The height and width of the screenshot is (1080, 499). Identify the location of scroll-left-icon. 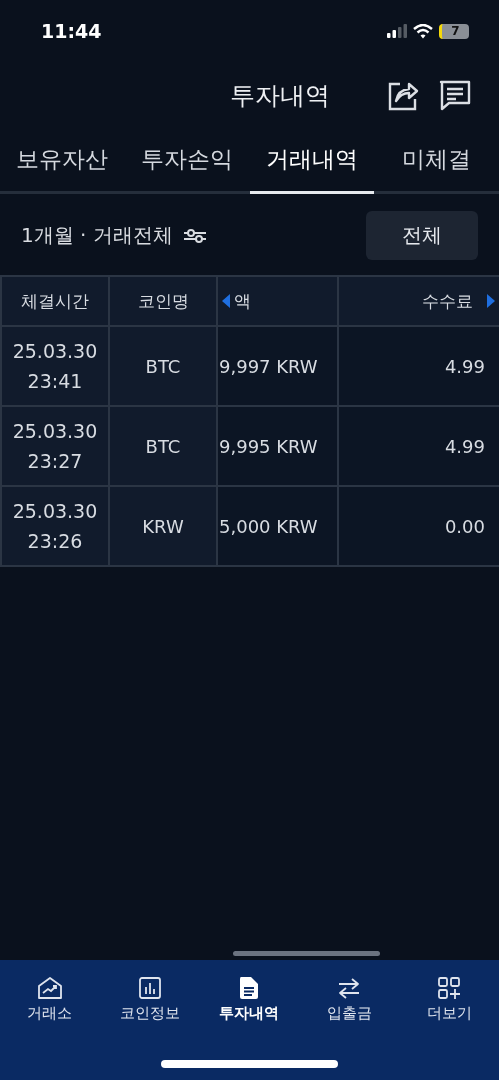
(226, 301).